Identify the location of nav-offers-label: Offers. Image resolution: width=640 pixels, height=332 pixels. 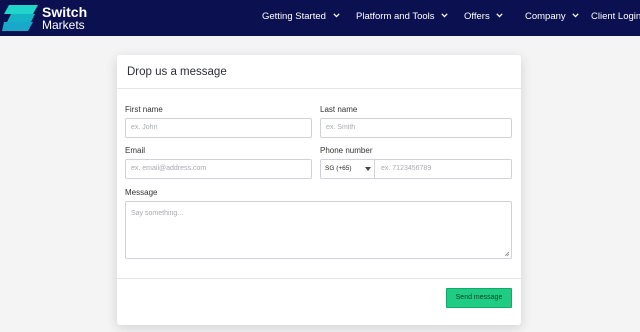
(477, 16).